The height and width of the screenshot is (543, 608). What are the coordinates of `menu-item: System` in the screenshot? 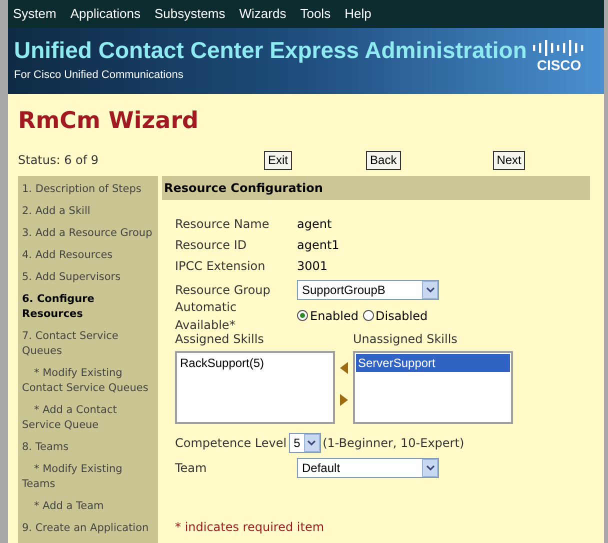 It's located at (34, 14).